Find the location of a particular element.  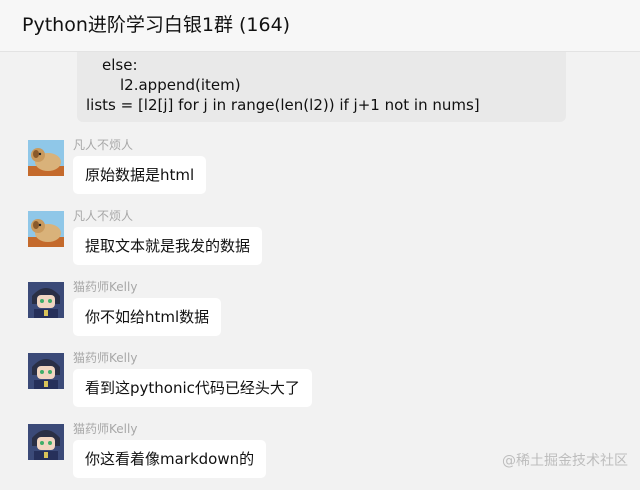

message-bubble: 原始数据是html is located at coordinates (140, 175).